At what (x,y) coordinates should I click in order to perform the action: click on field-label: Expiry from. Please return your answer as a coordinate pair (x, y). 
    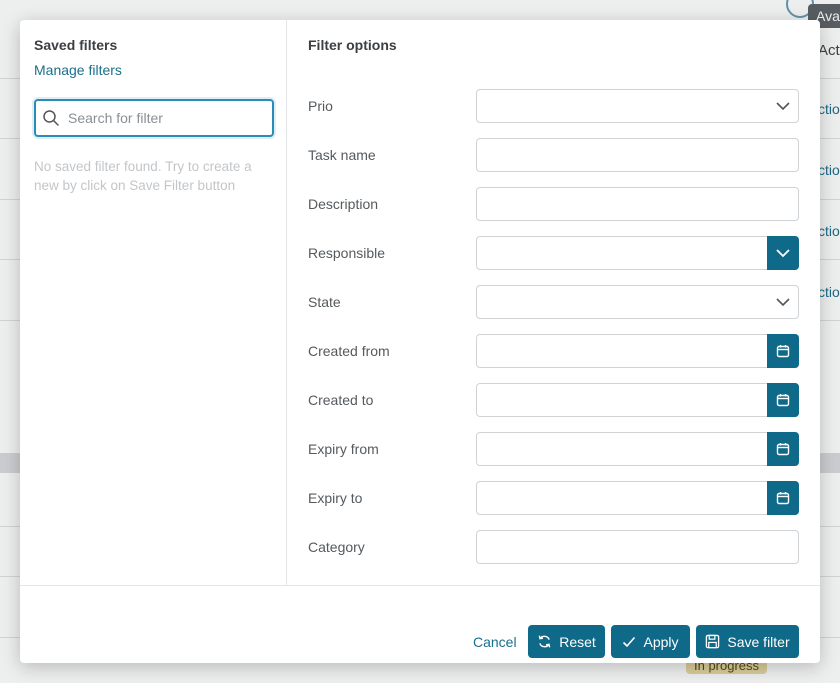
    Looking at the image, I should click on (343, 449).